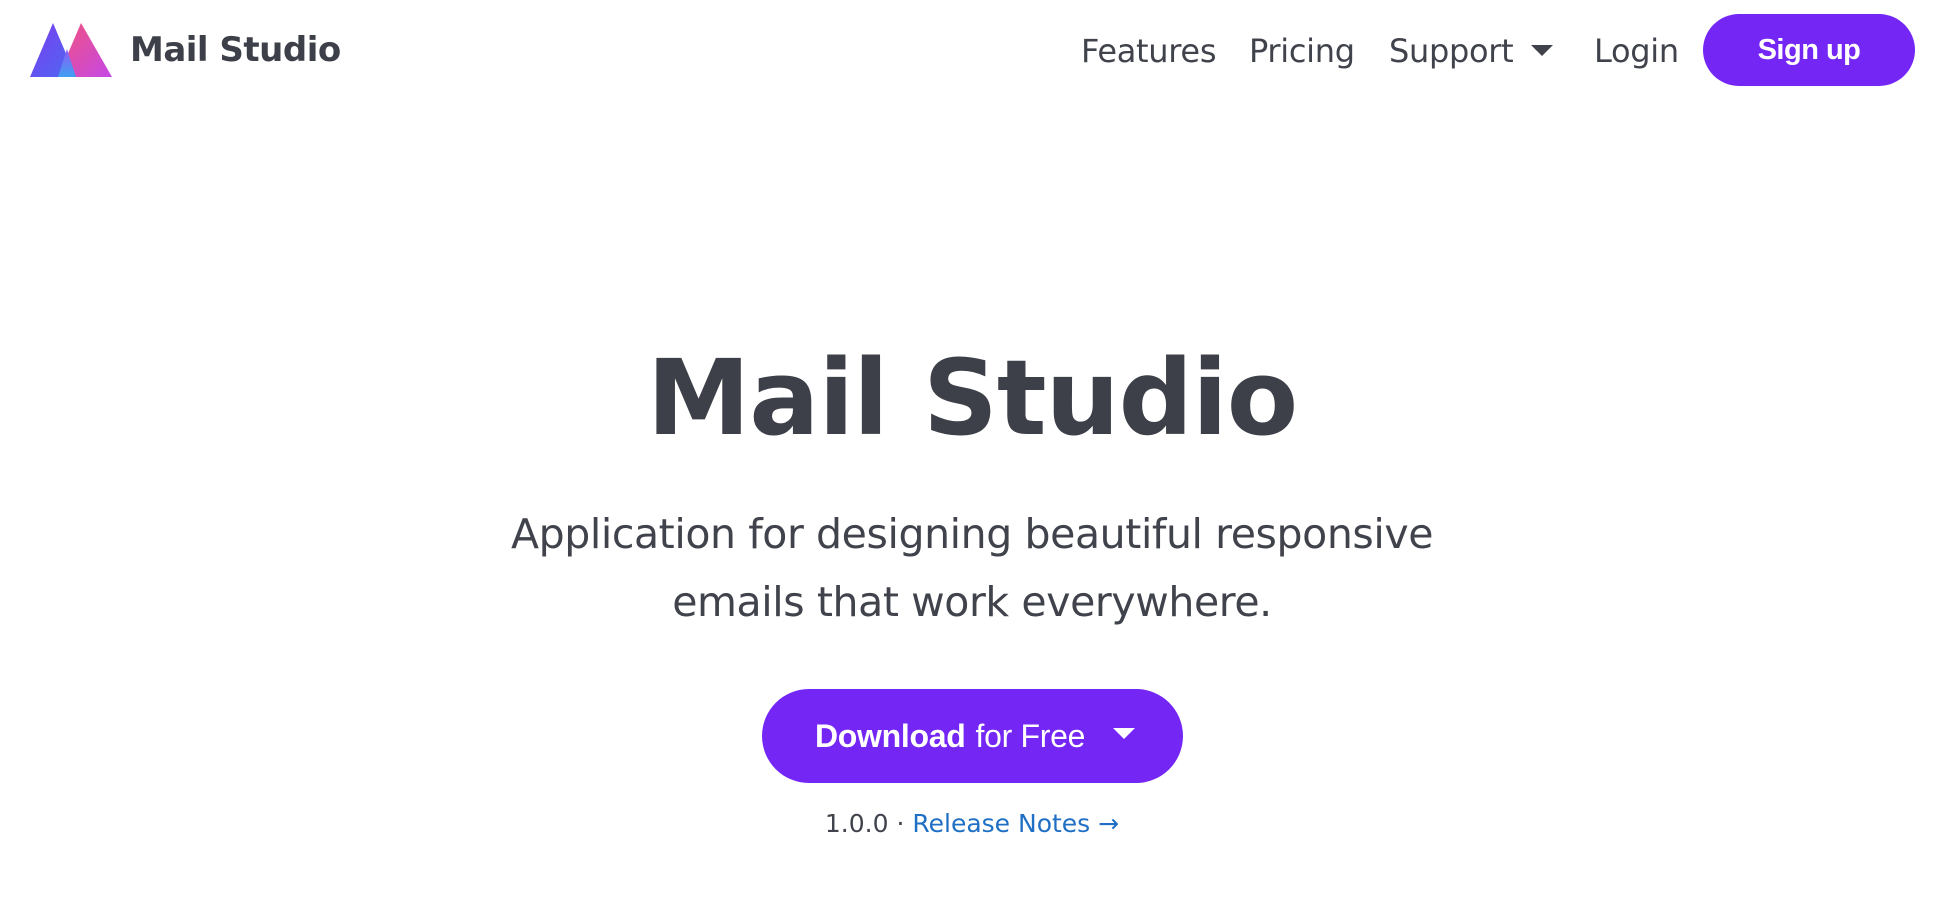 The width and height of the screenshot is (1944, 924). I want to click on nav-link-login: Login, so click(1636, 51).